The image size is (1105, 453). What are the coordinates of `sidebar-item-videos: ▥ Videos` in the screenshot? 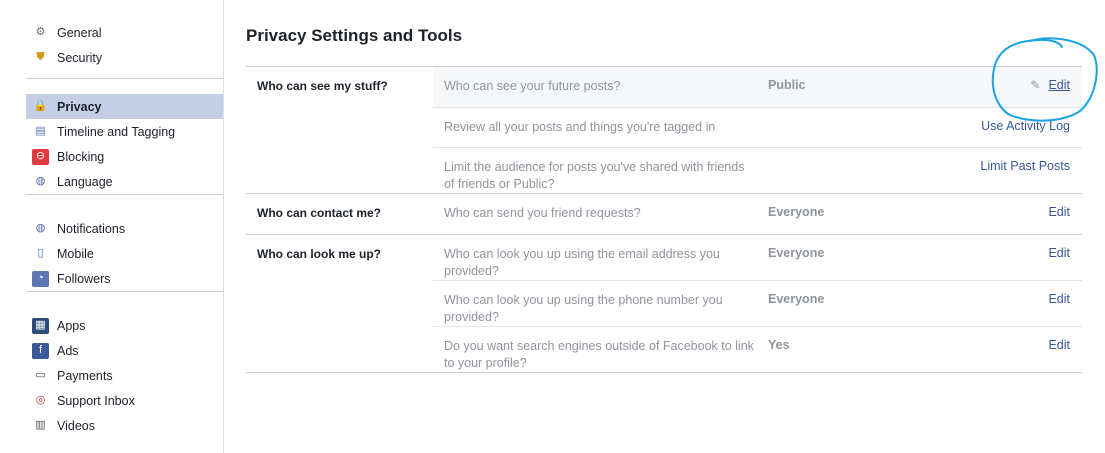 It's located at (124, 425).